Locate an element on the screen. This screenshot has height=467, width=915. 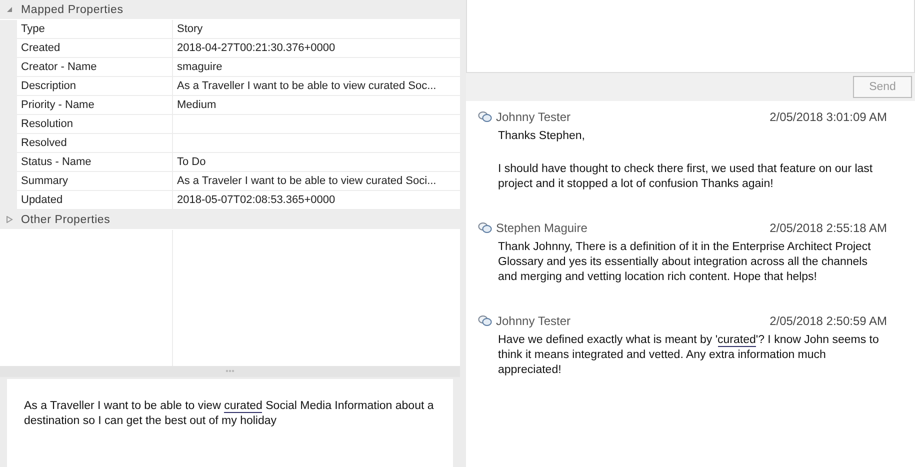
property-name: Status - Name is located at coordinates (95, 162).